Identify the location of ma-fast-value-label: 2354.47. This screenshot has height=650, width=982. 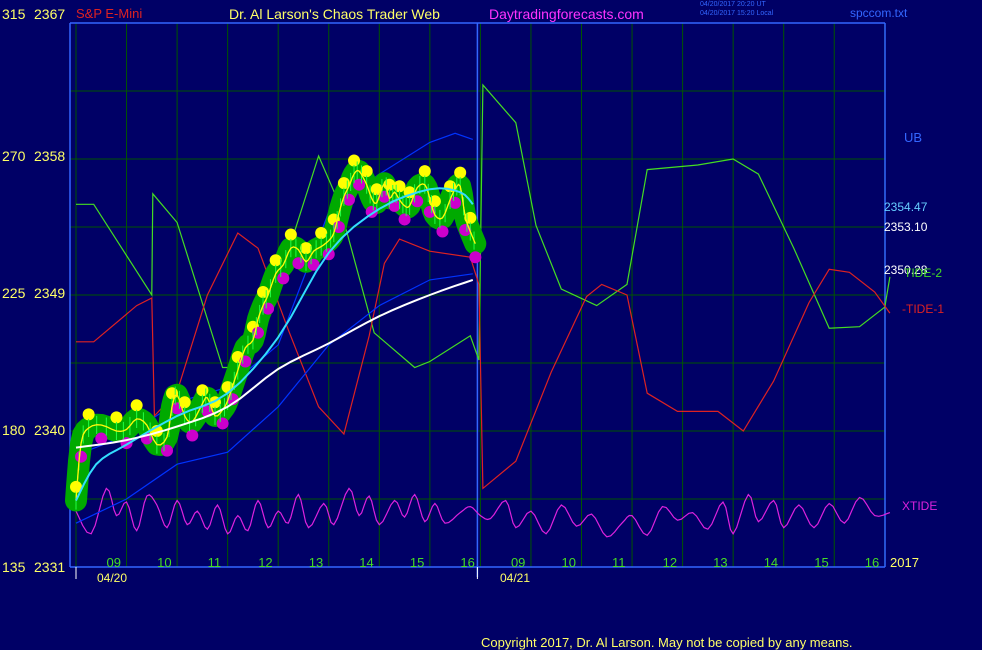
(906, 207).